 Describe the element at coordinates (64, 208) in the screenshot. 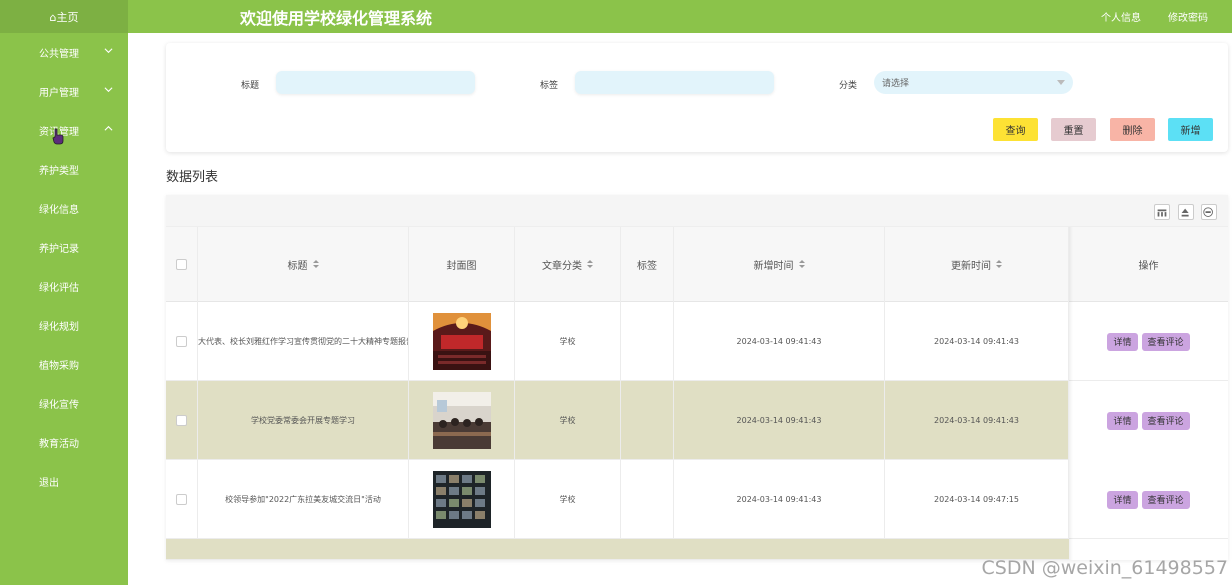

I see `submenu-greening-info: 绿化信息` at that location.